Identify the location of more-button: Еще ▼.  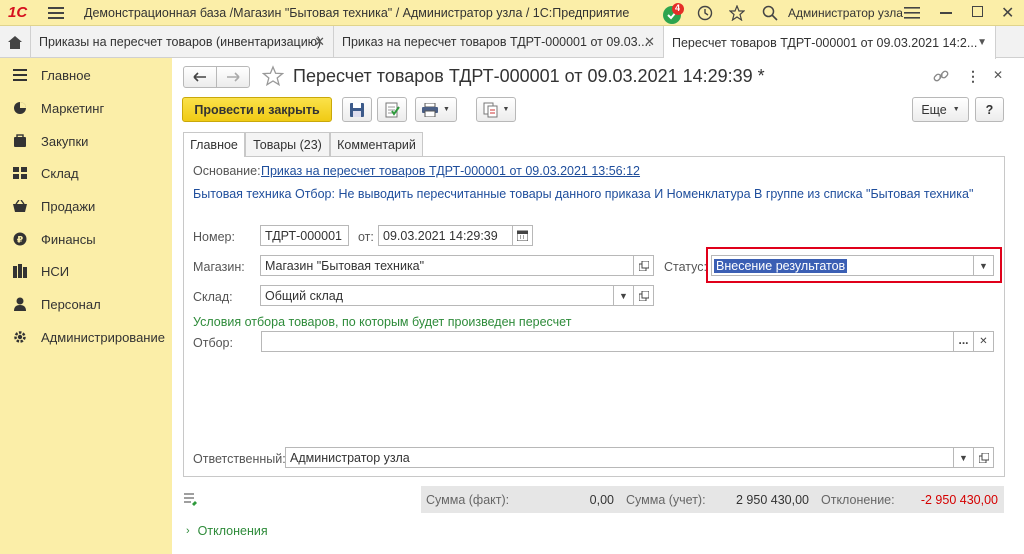
(940, 109).